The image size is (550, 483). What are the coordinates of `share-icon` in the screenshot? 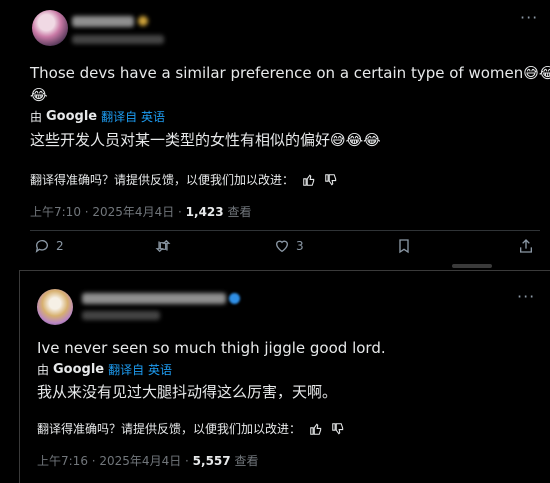 It's located at (526, 246).